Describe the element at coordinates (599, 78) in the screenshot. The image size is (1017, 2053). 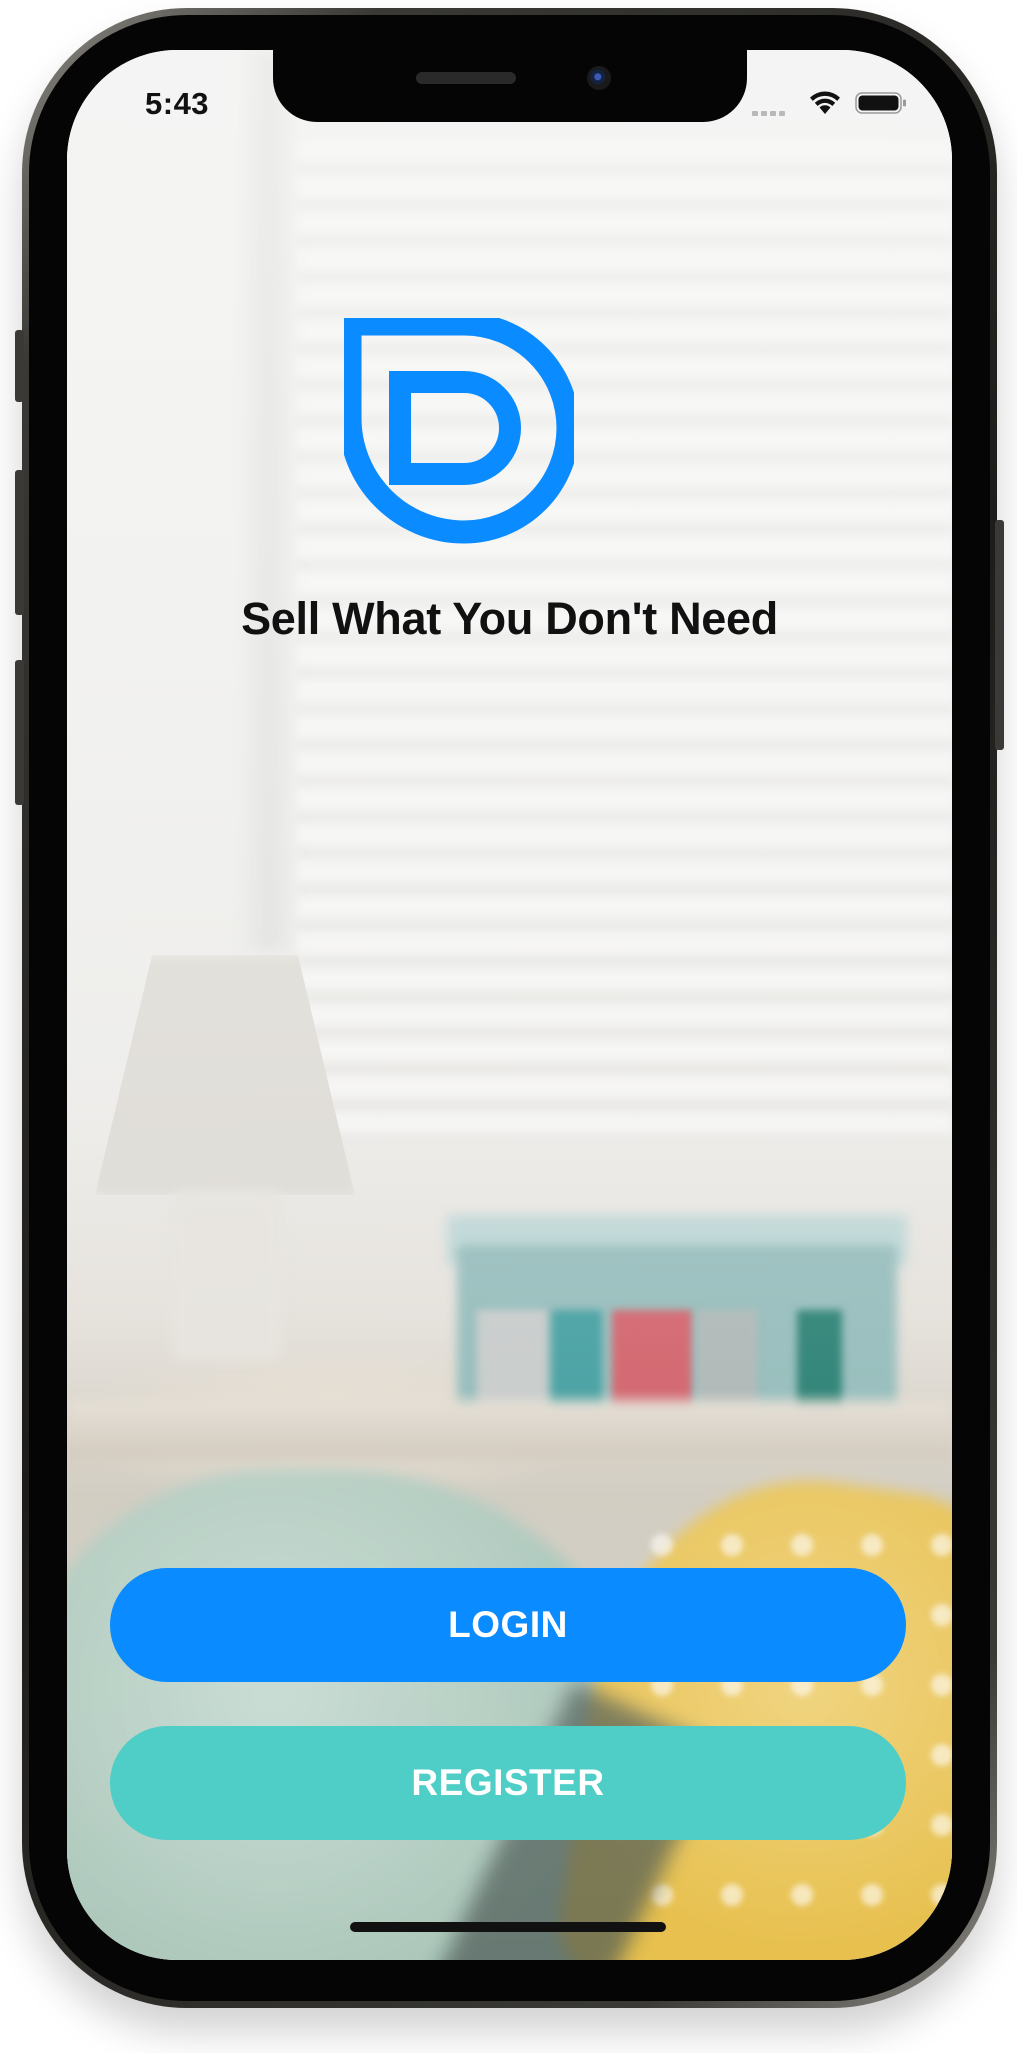
I see `front-camera` at that location.